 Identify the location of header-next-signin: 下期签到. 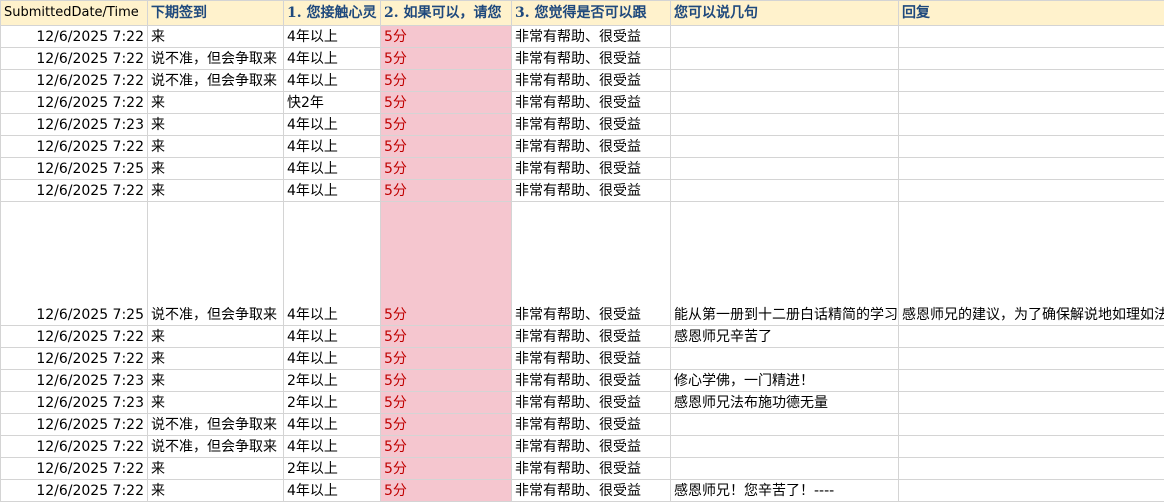
(215, 13).